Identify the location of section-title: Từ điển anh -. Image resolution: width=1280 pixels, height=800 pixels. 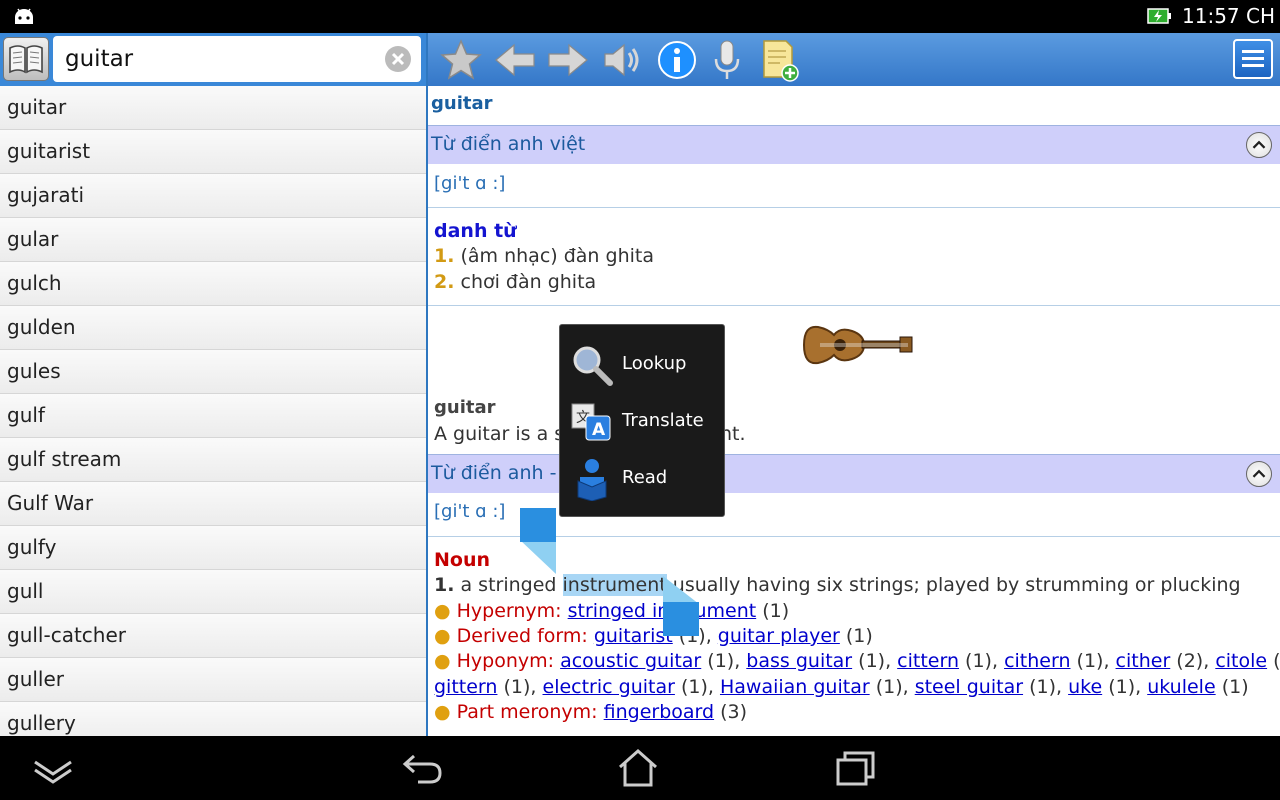
(494, 473).